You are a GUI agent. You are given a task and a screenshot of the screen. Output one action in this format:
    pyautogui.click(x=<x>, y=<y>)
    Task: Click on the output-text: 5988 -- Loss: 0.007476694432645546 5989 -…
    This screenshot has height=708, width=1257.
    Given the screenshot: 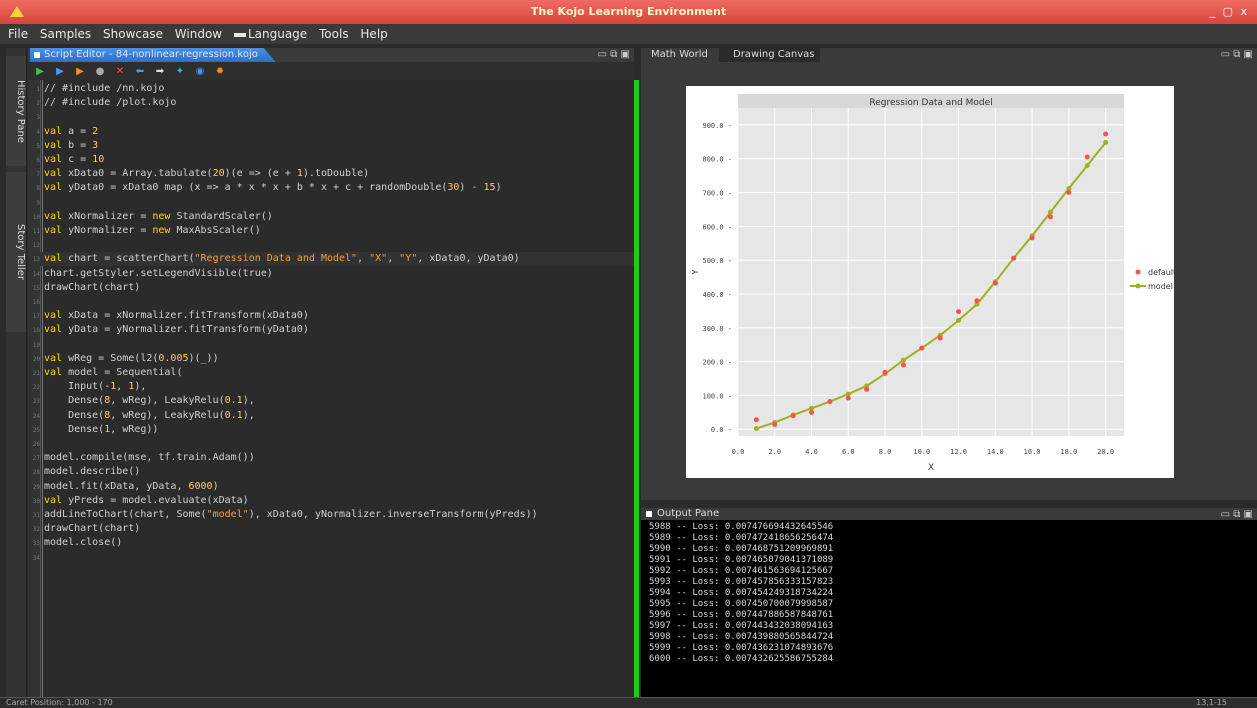 What is the action you would take?
    pyautogui.click(x=741, y=593)
    